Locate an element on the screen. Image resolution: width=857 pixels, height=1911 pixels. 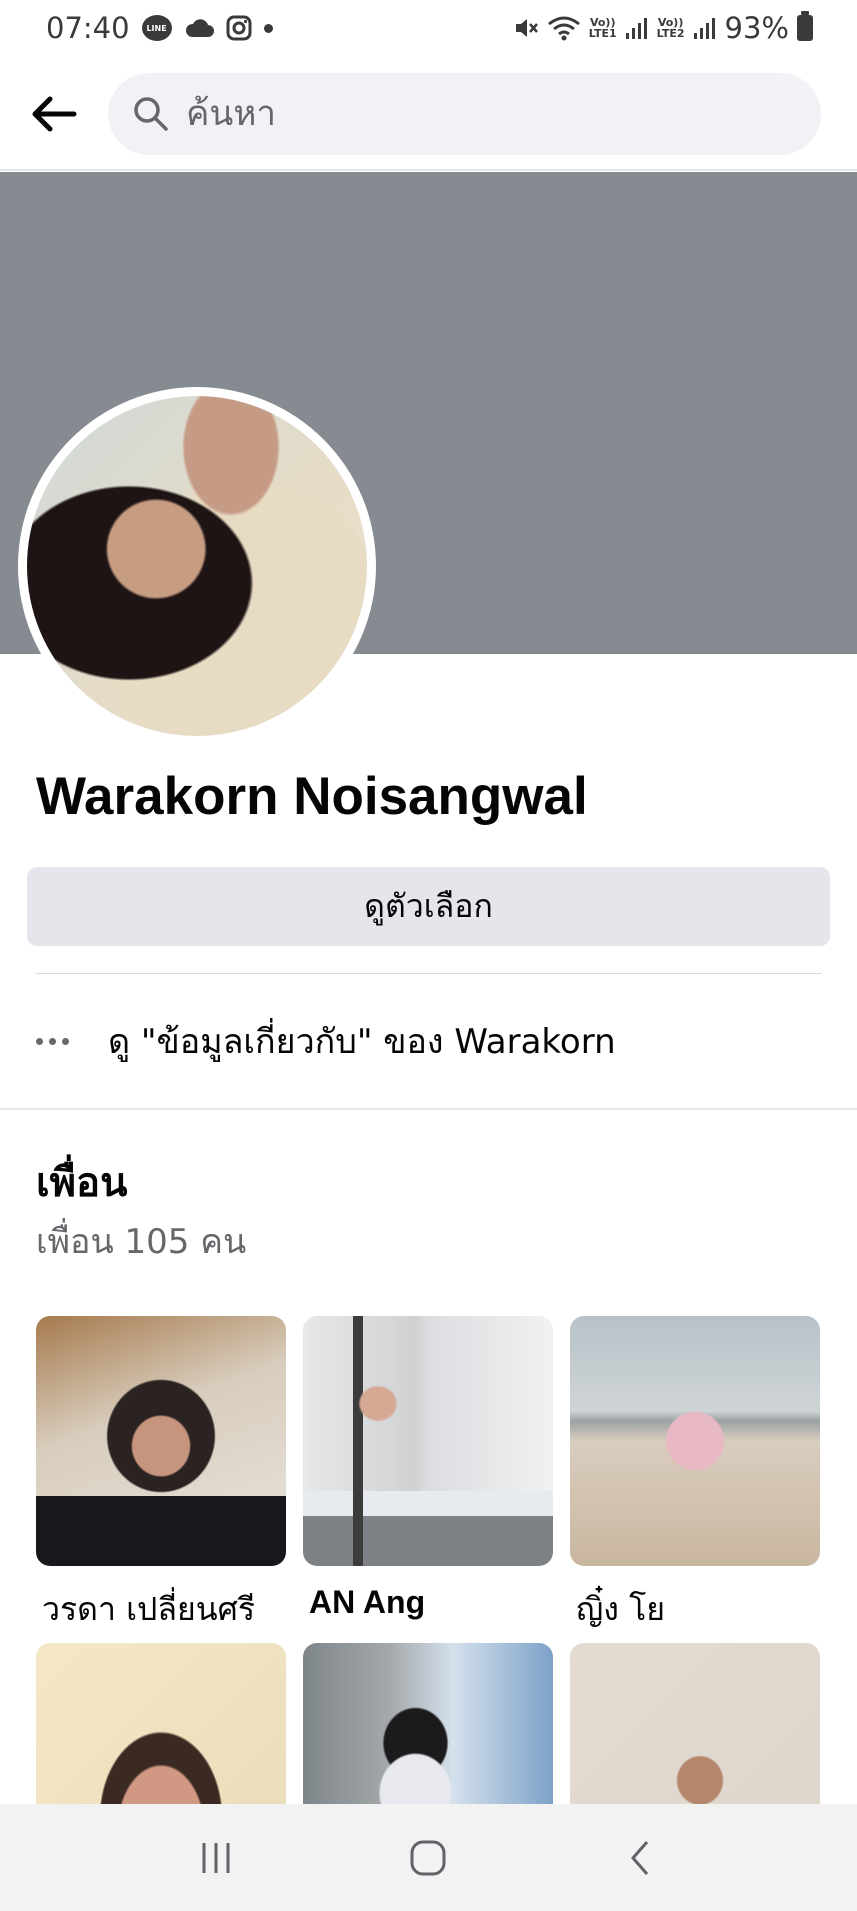
search-input is located at coordinates (466, 114).